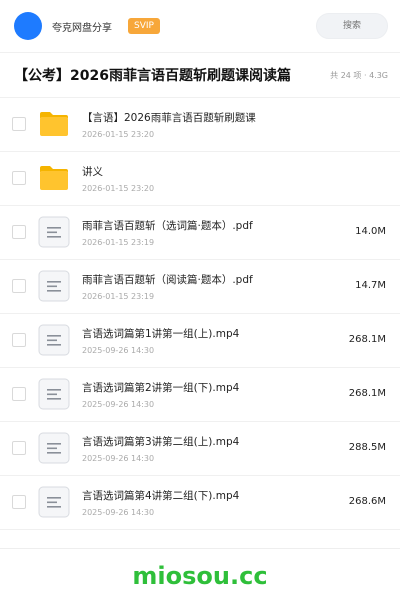 This screenshot has width=400, height=600. Describe the element at coordinates (82, 28) in the screenshot. I see `username: 夸克网盘分享` at that location.